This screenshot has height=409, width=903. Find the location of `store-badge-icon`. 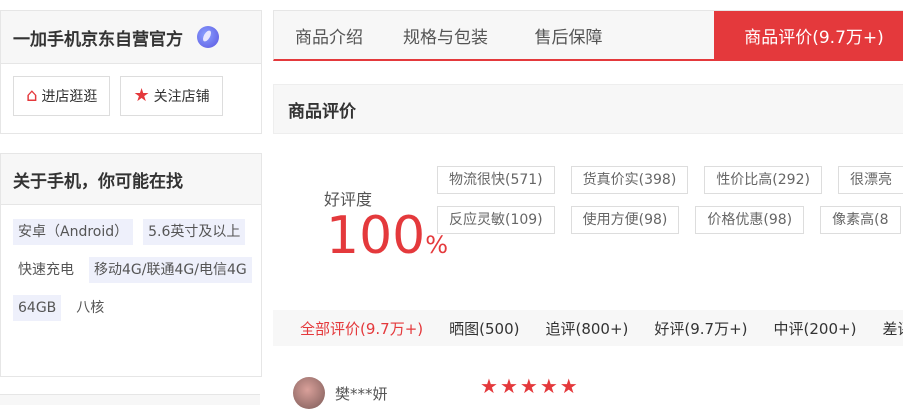

store-badge-icon is located at coordinates (208, 37).